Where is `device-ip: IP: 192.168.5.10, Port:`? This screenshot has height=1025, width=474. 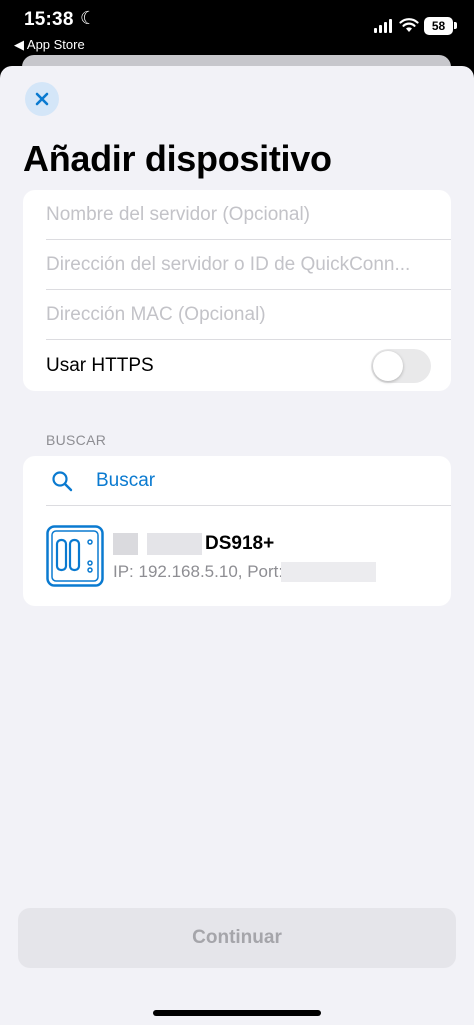 device-ip: IP: 192.168.5.10, Port: is located at coordinates (198, 571).